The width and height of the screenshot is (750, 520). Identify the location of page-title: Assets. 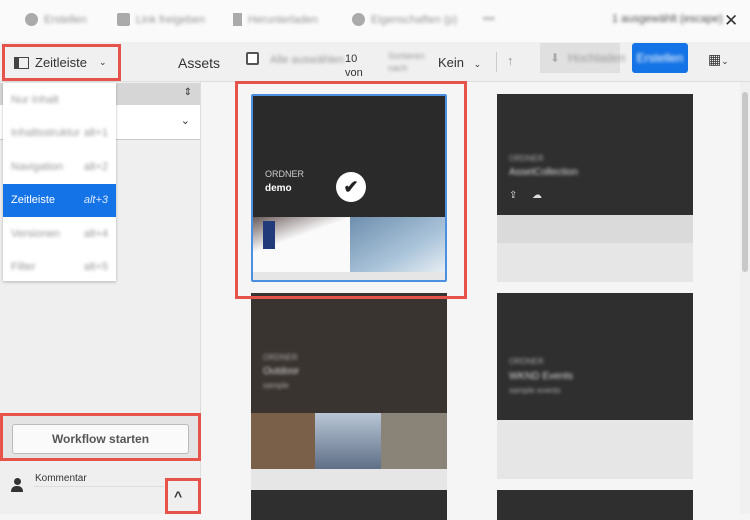
(199, 63).